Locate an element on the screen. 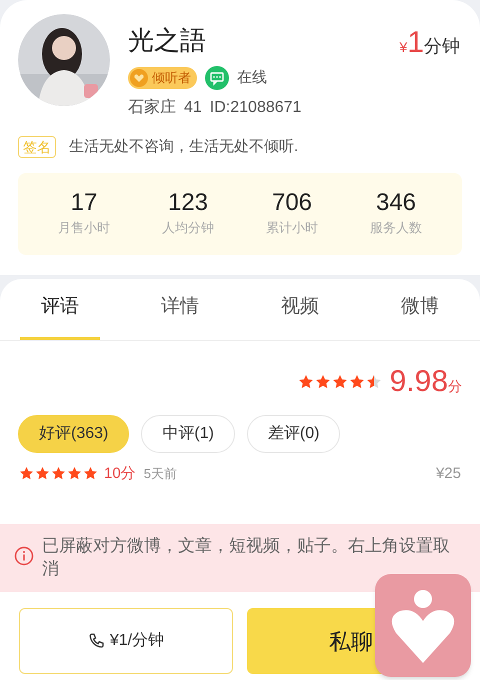  stat-label: 月售小时 is located at coordinates (84, 227).